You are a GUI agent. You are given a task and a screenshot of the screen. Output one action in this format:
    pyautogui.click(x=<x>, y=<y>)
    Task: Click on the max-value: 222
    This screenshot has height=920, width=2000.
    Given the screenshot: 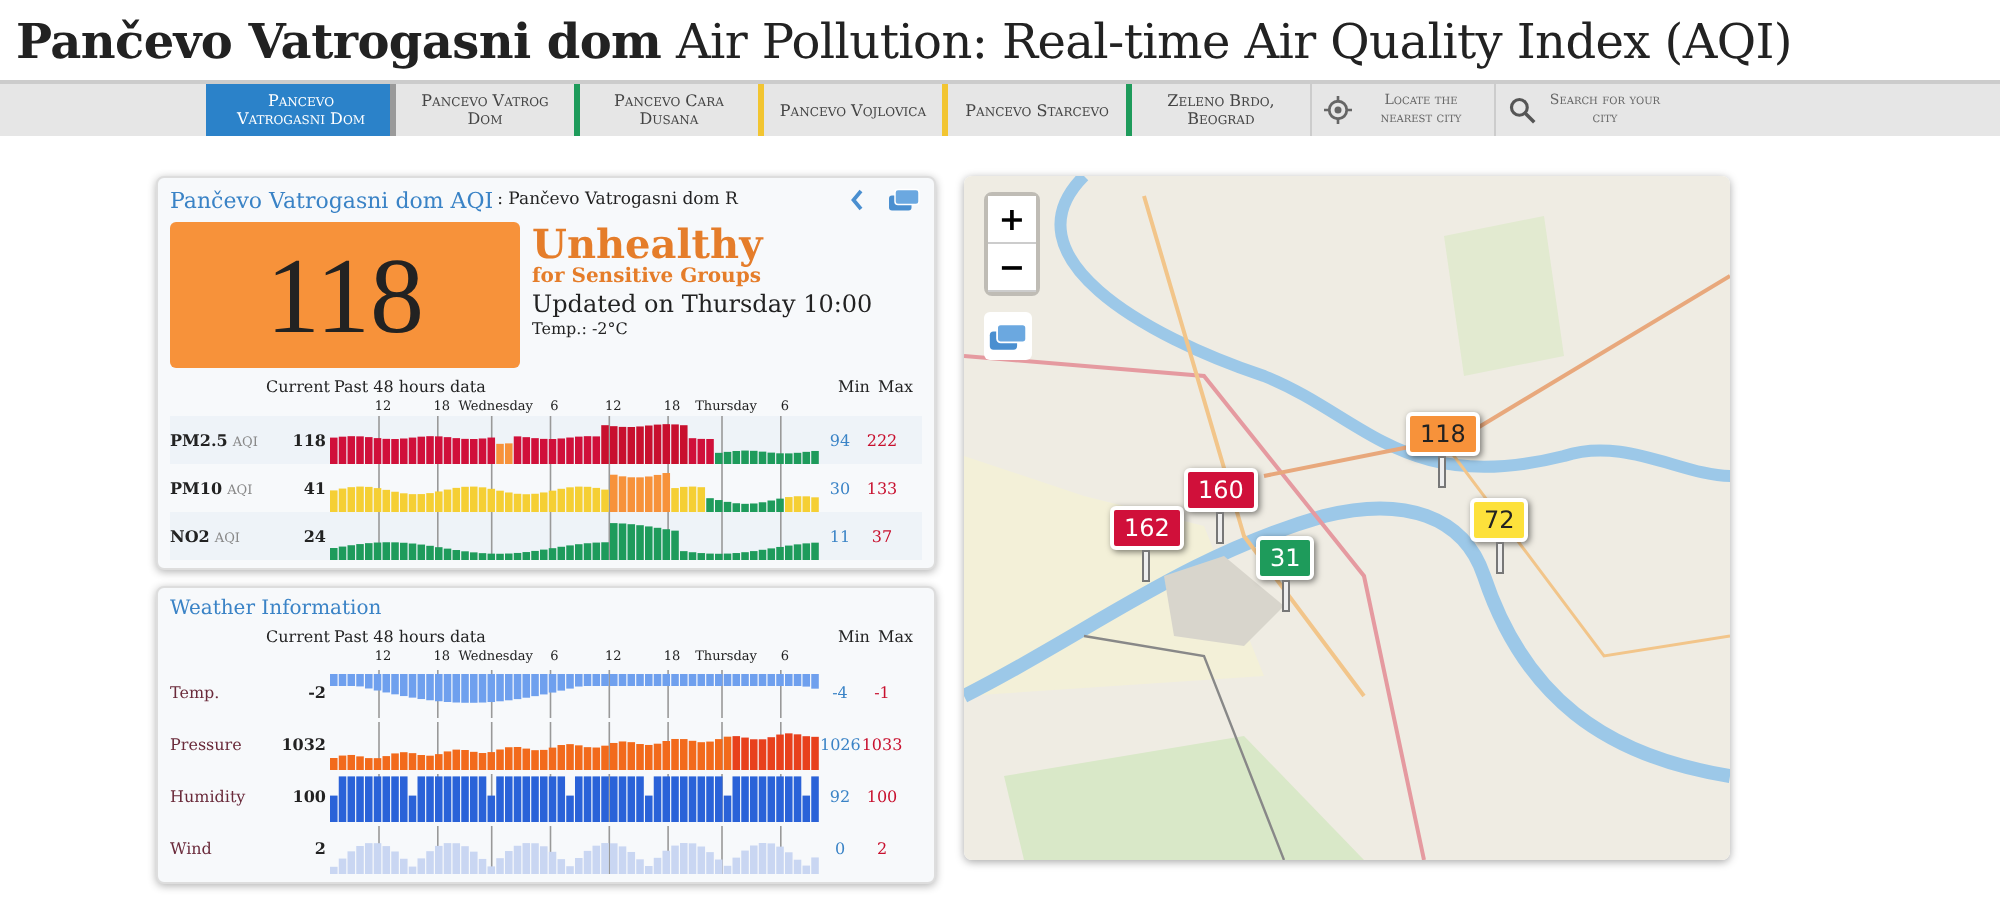 What is the action you would take?
    pyautogui.click(x=882, y=440)
    